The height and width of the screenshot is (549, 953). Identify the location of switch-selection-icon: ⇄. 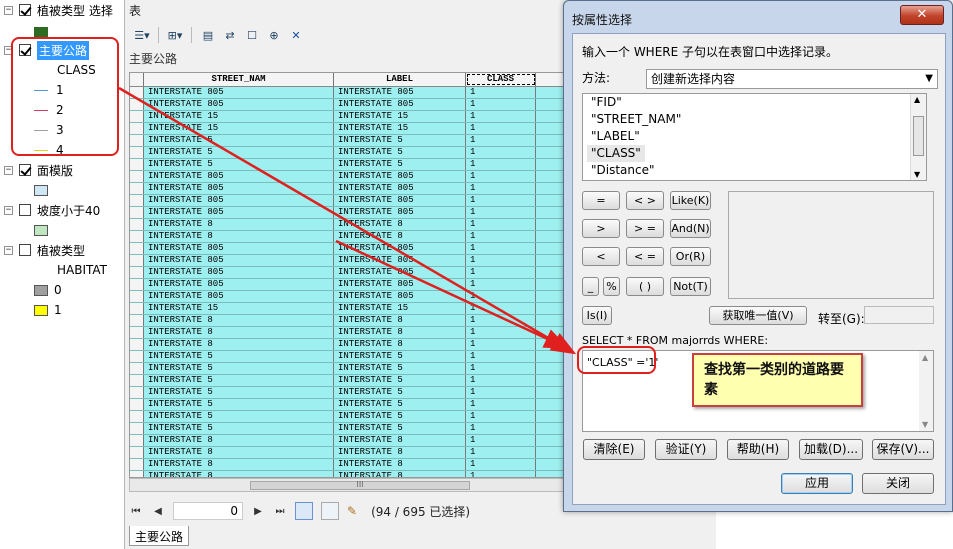
(230, 35).